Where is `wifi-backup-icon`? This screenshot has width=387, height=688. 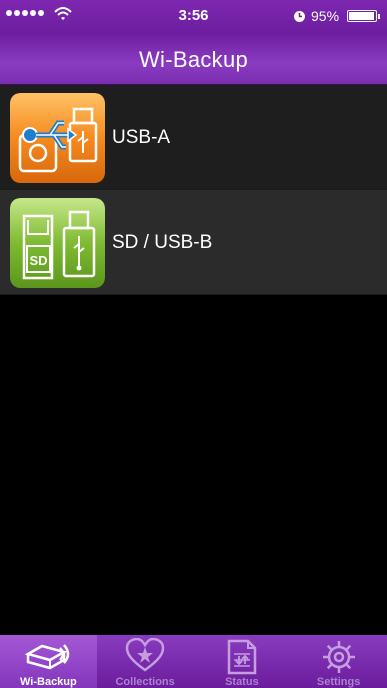
wifi-backup-icon is located at coordinates (47, 657).